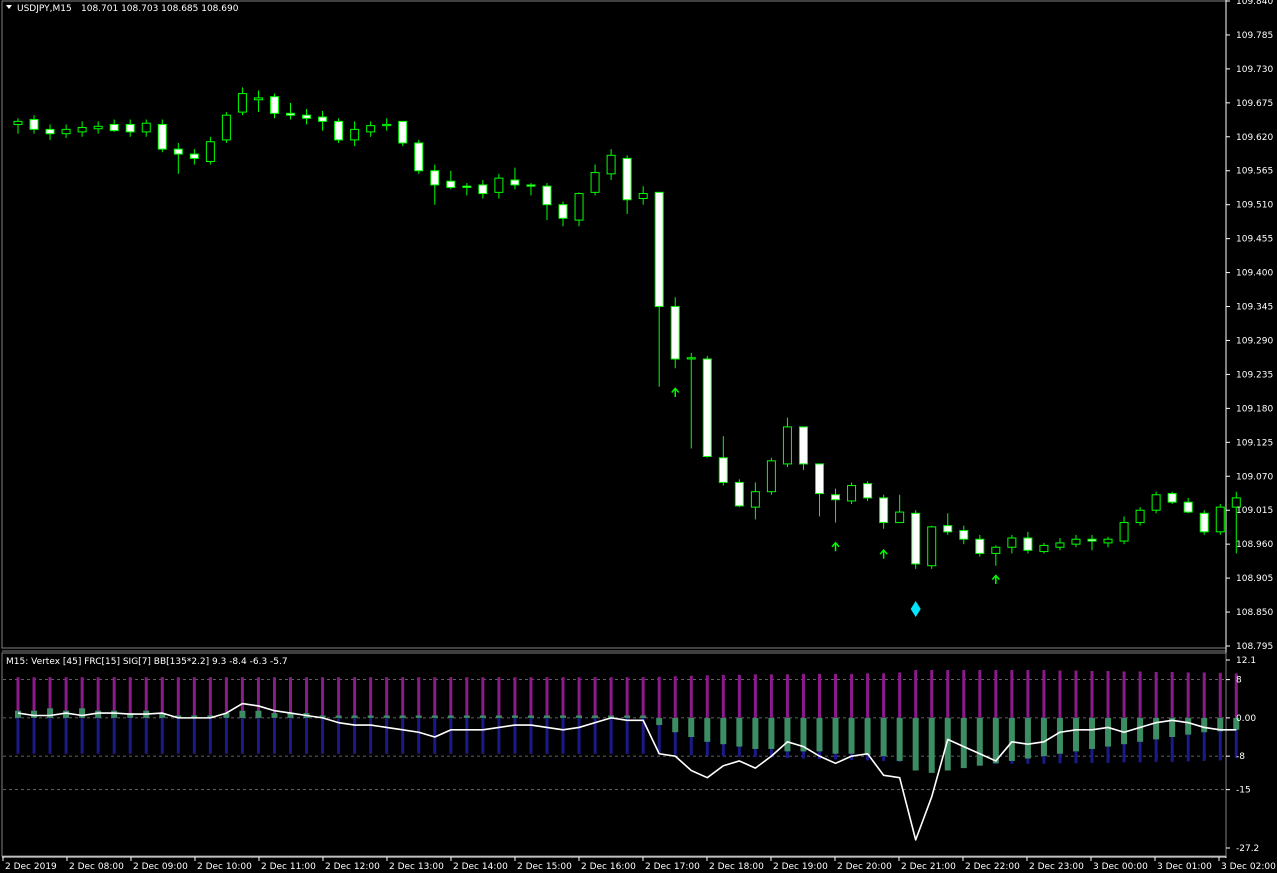 Image resolution: width=1277 pixels, height=873 pixels. What do you see at coordinates (160, 867) in the screenshot?
I see `time-tick-label: 2 Dec 09:00` at bounding box center [160, 867].